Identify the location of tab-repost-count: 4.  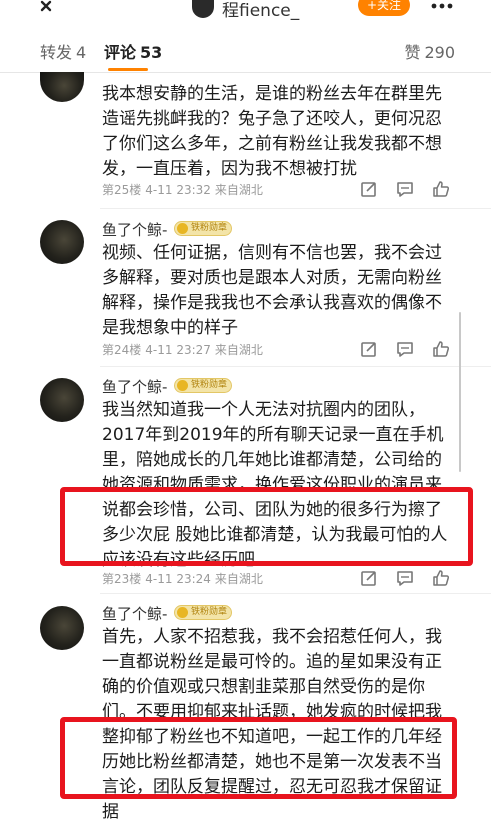
(81, 52).